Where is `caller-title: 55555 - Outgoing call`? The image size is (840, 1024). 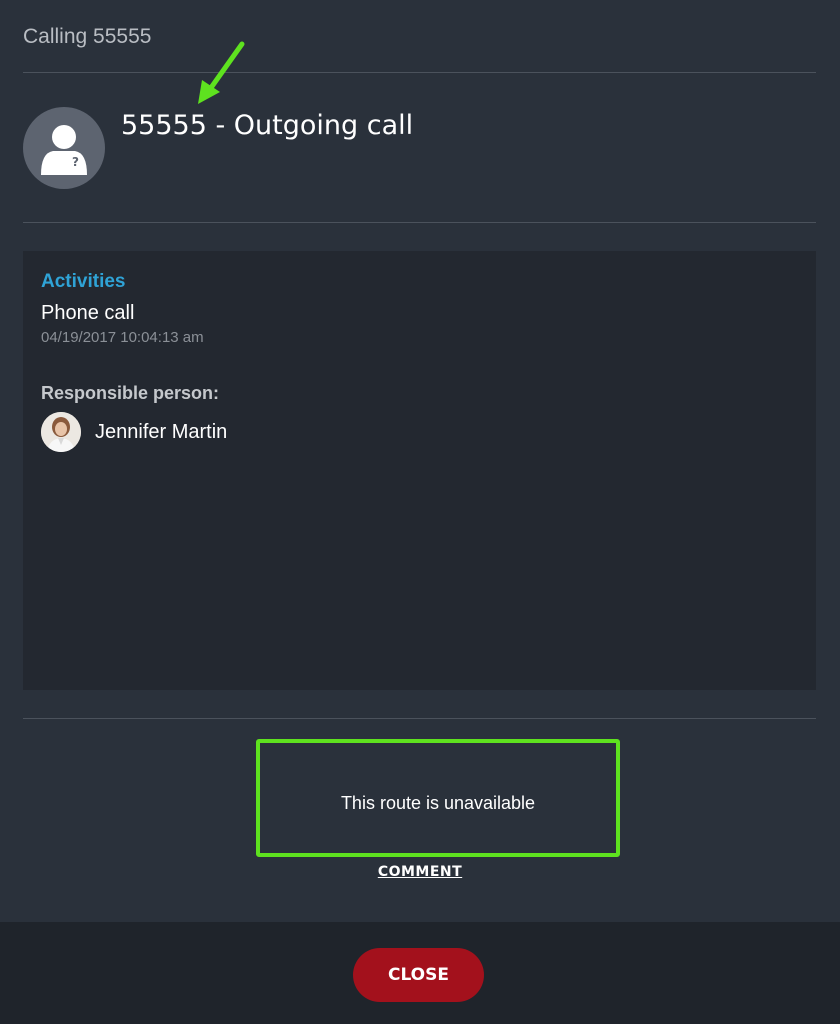 caller-title: 55555 - Outgoing call is located at coordinates (267, 125).